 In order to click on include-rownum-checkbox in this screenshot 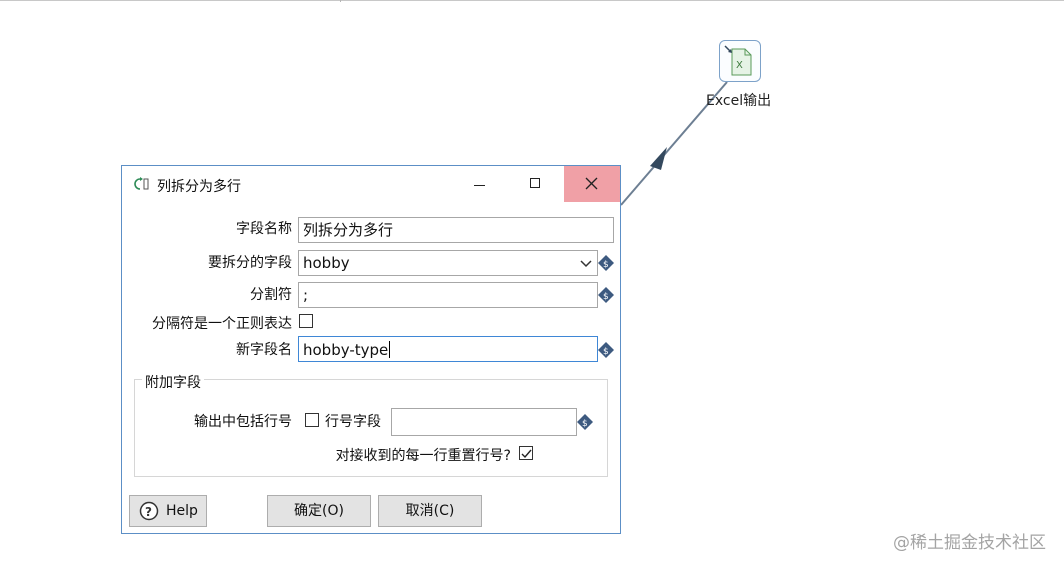, I will do `click(312, 420)`.